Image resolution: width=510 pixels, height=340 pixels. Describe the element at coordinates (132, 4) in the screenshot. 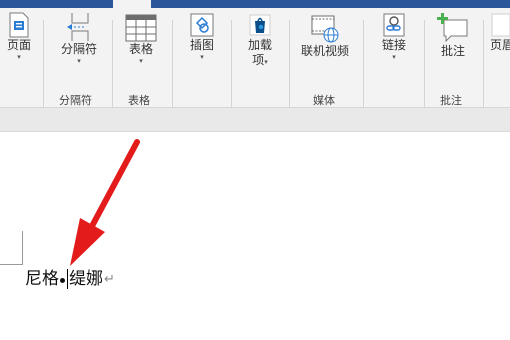

I see `active-tab-indicator` at that location.